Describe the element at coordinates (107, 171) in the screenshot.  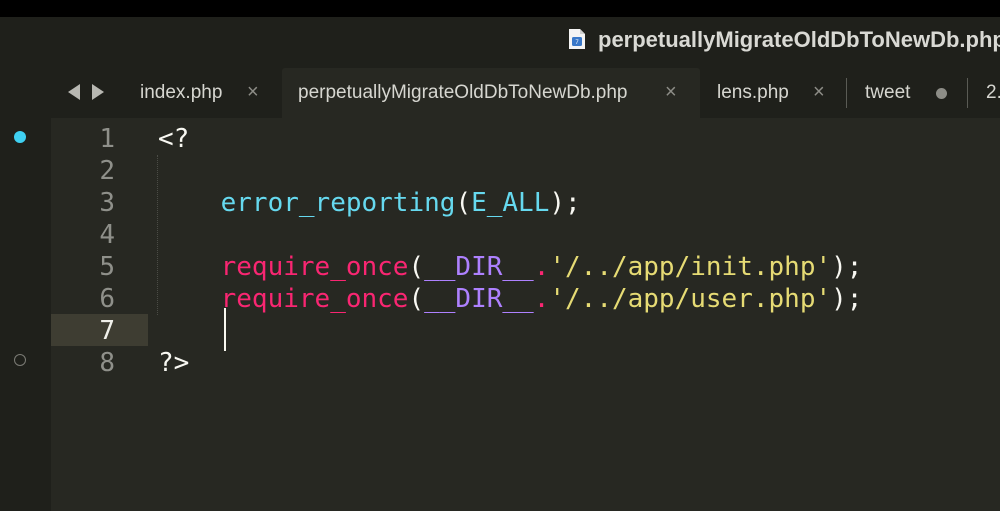
I see `line-number: 2` at that location.